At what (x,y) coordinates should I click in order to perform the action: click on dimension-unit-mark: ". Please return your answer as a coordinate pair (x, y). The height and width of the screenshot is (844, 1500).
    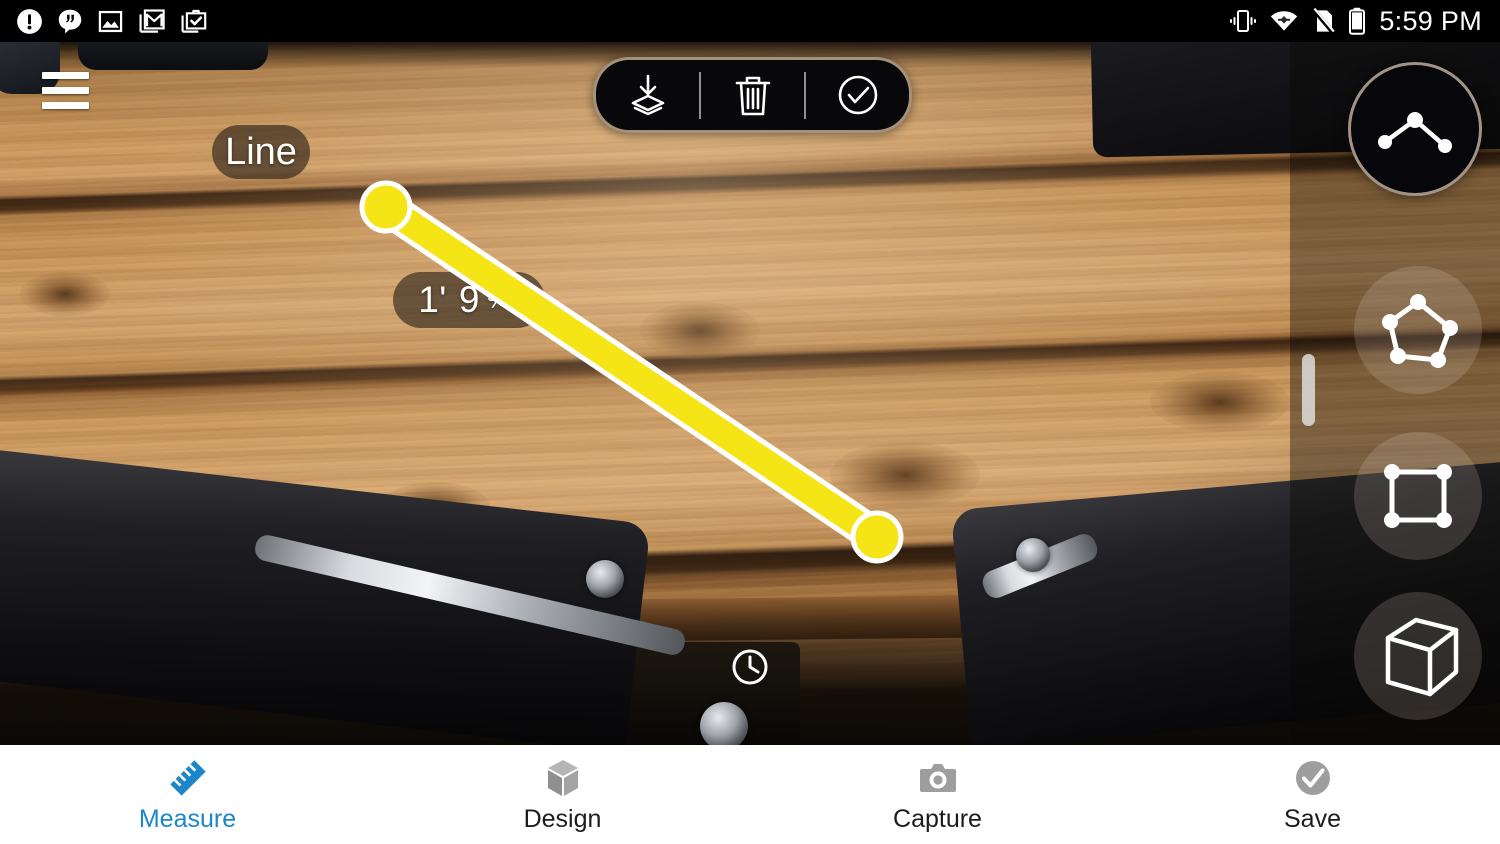
    Looking at the image, I should click on (514, 299).